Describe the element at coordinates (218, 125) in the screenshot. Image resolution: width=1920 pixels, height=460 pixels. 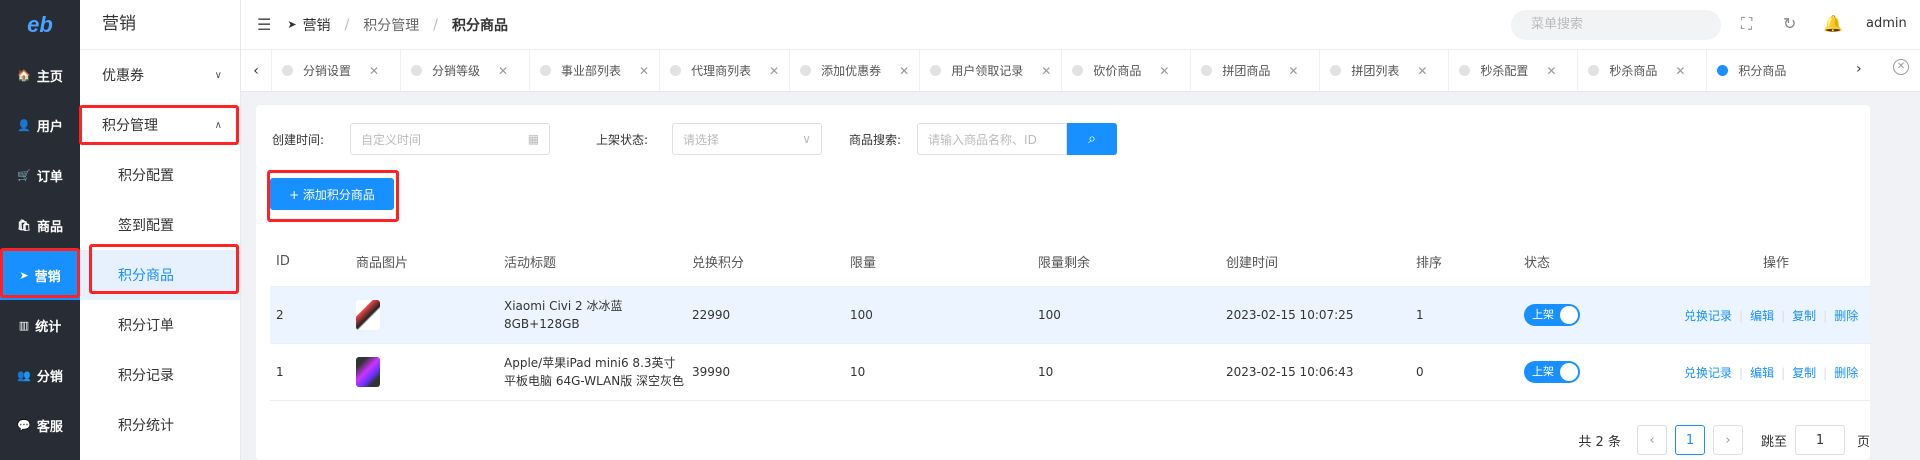
I see `chevron-up-icon: ∧` at that location.